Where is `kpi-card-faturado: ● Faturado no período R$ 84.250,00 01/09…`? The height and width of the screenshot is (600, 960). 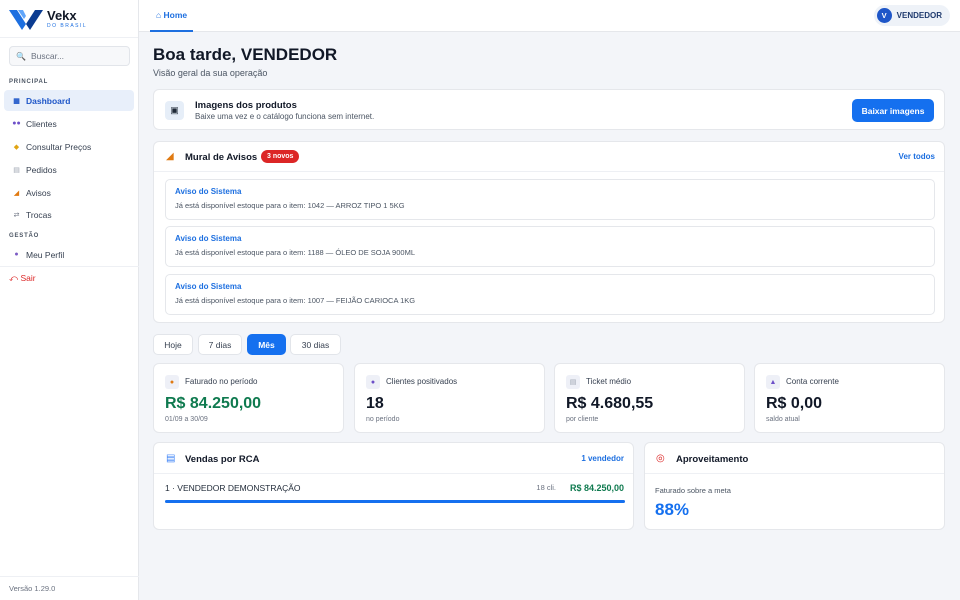 kpi-card-faturado: ● Faturado no período R$ 84.250,00 01/09… is located at coordinates (248, 398).